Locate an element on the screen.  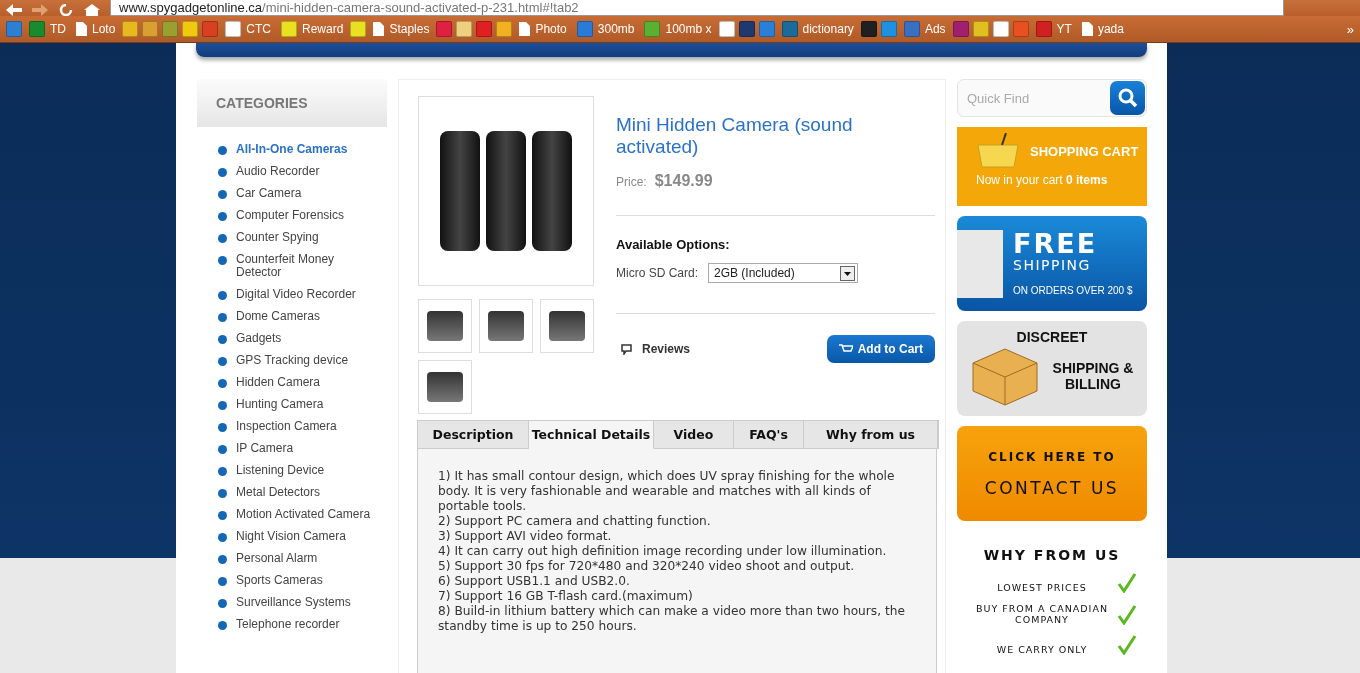
category-link: GPS Tracking device is located at coordinates (306, 360).